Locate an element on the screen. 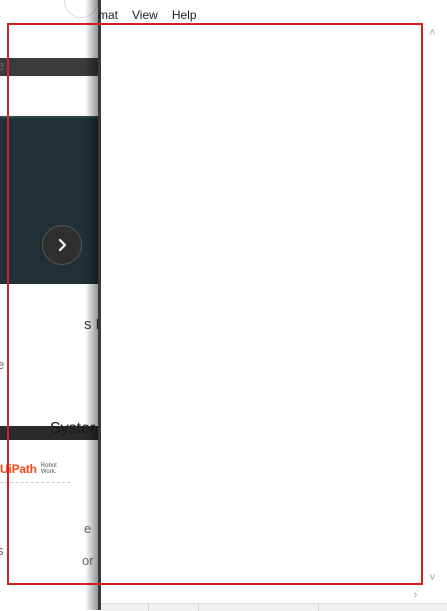 Image resolution: width=447 pixels, height=611 pixels. scroll-up-icon: ˄ is located at coordinates (432, 32).